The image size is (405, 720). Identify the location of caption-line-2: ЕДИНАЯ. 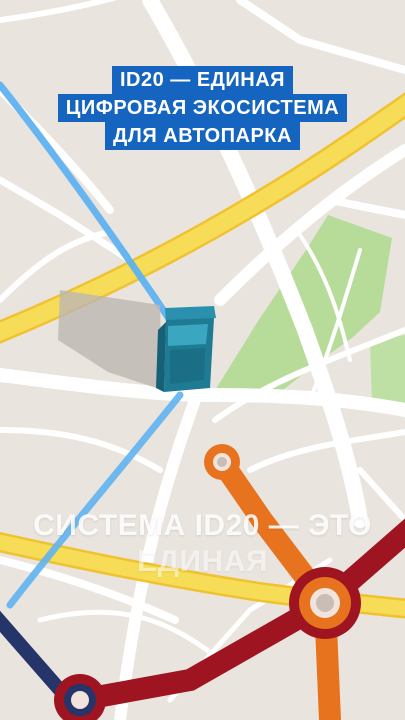
(202, 561).